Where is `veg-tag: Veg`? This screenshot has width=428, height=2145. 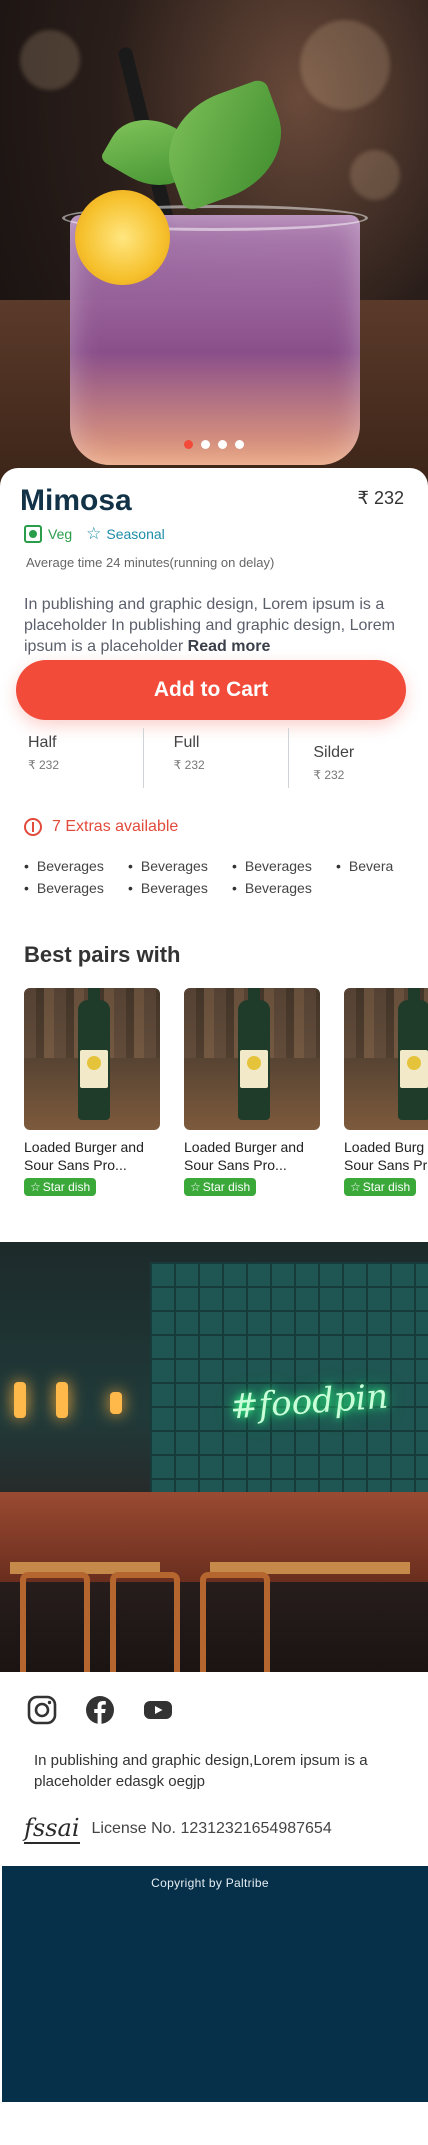
veg-tag: Veg is located at coordinates (48, 534).